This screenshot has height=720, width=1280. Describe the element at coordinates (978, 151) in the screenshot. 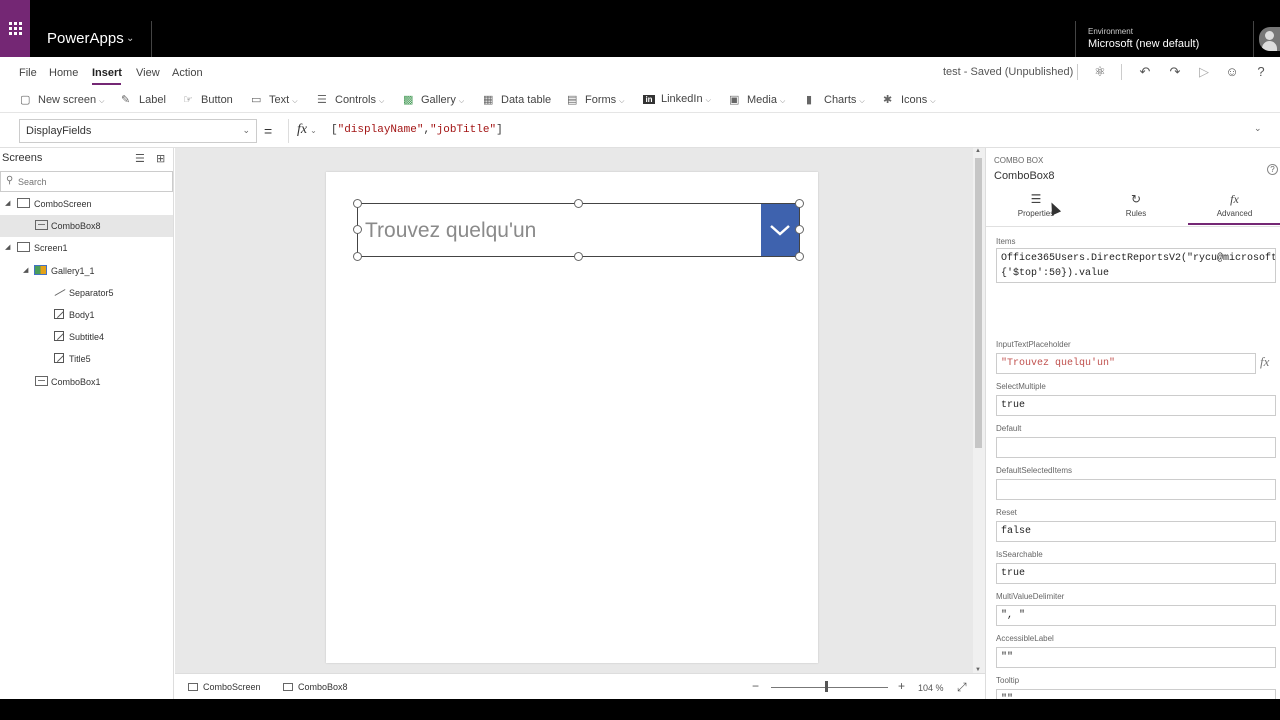

I see `scroll-up-icon: ▲` at that location.